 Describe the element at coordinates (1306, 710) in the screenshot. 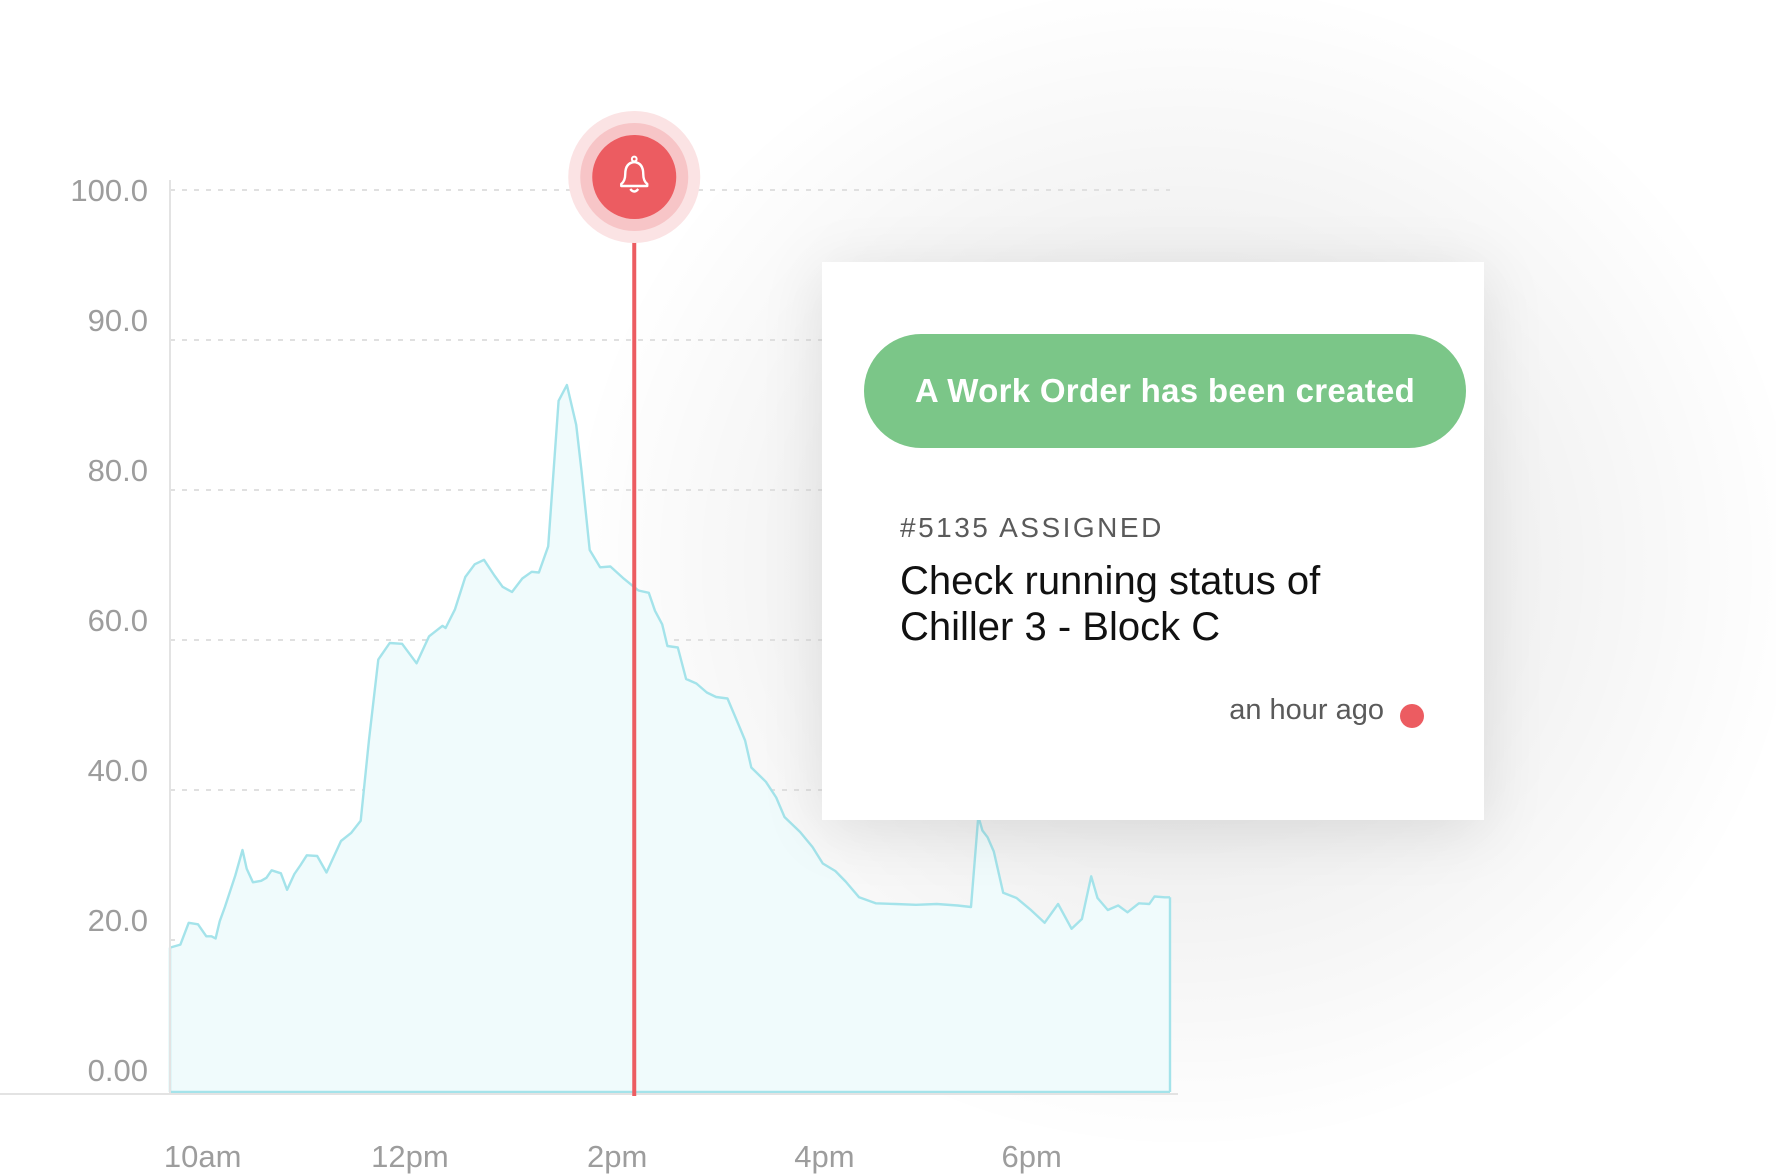

I see `work-order-time: an hour ago` at that location.